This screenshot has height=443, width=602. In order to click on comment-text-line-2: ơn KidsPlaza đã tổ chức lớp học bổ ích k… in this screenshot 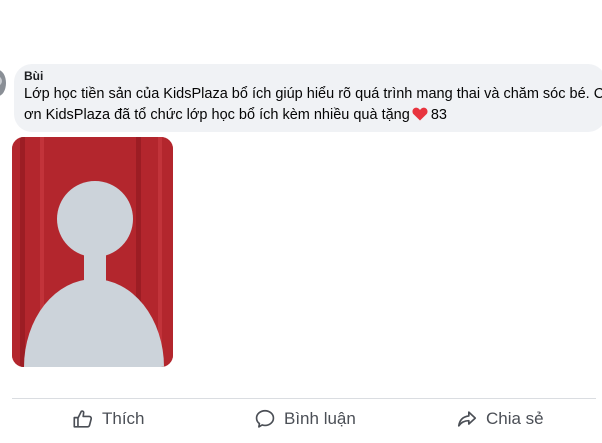, I will do `click(313, 115)`.